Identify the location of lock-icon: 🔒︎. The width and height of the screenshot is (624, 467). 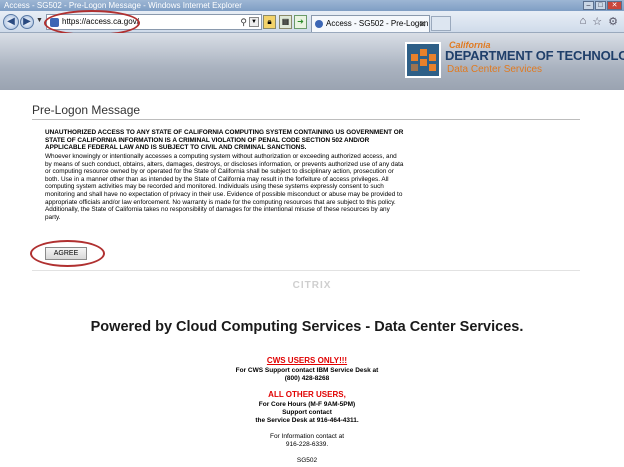
(269, 22).